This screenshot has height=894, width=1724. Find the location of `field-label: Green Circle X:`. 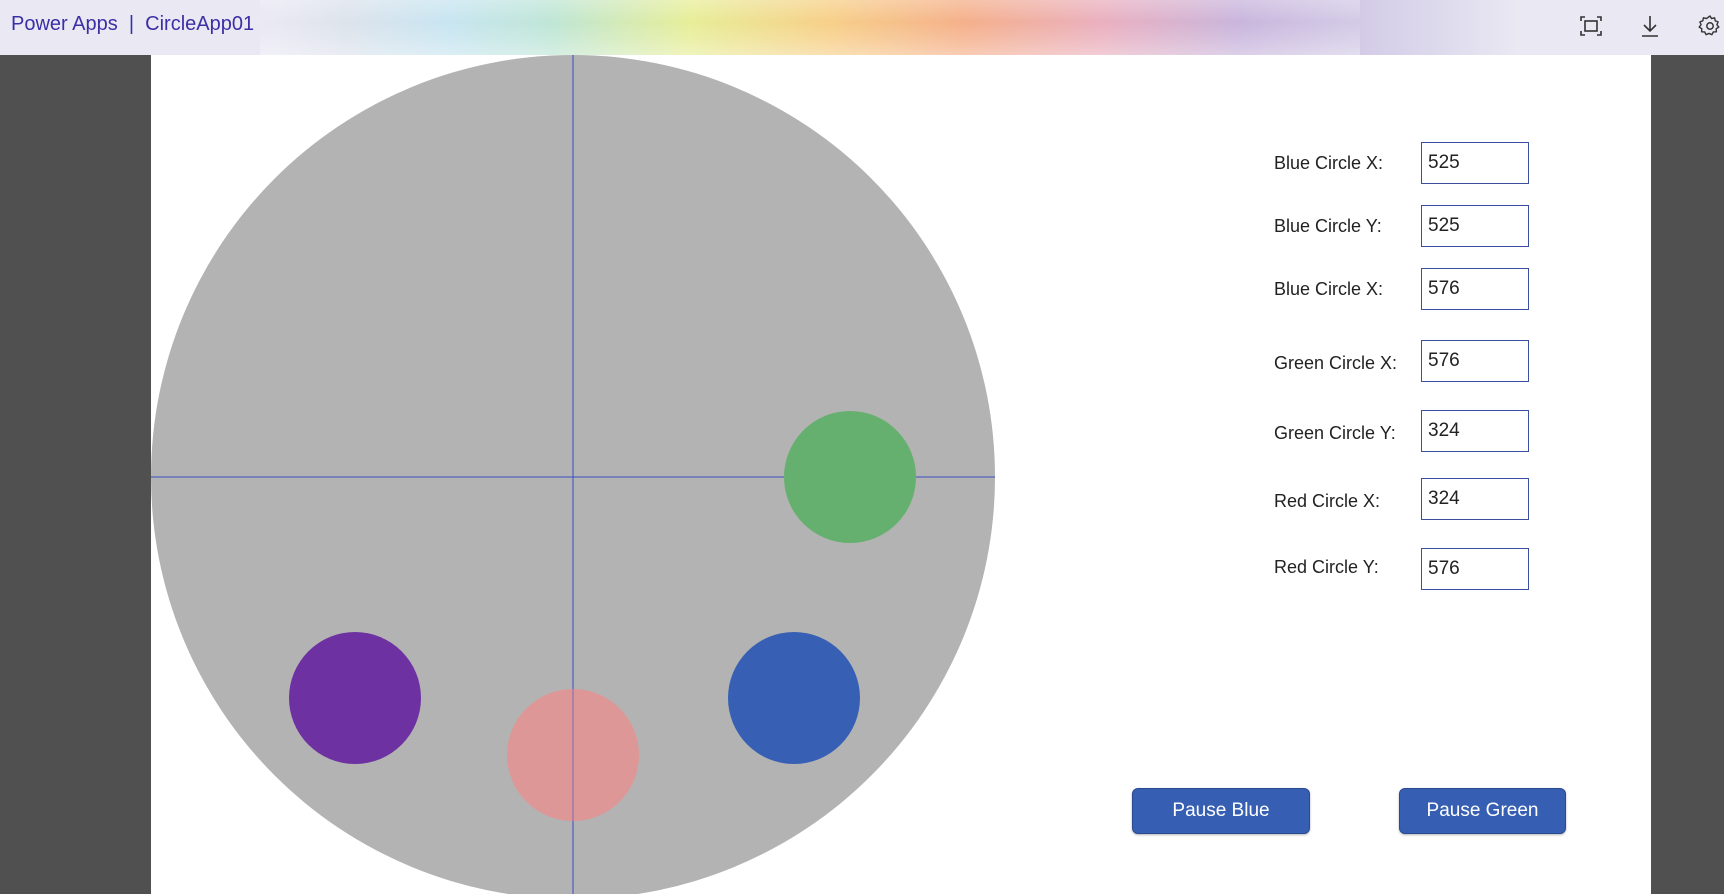

field-label: Green Circle X: is located at coordinates (1336, 363).